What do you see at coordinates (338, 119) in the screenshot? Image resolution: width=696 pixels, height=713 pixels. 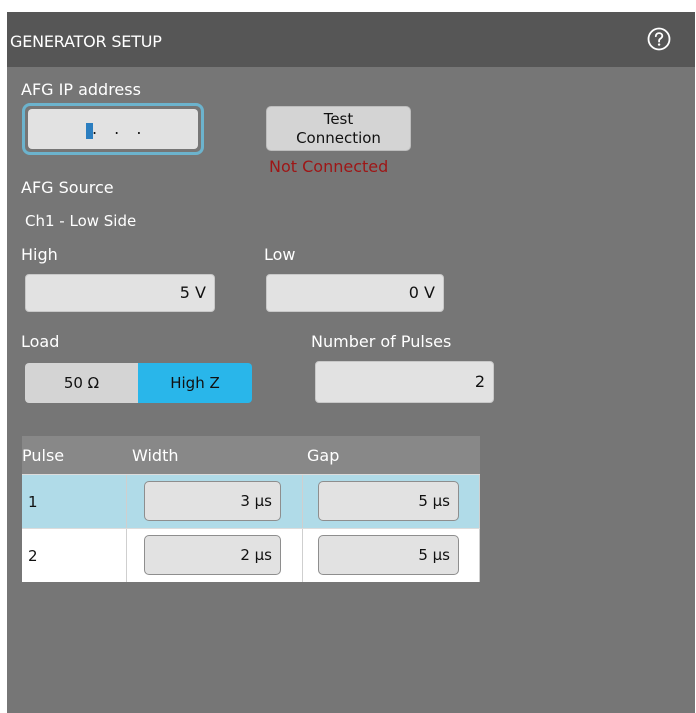 I see `test-connection-label-line1: Test` at bounding box center [338, 119].